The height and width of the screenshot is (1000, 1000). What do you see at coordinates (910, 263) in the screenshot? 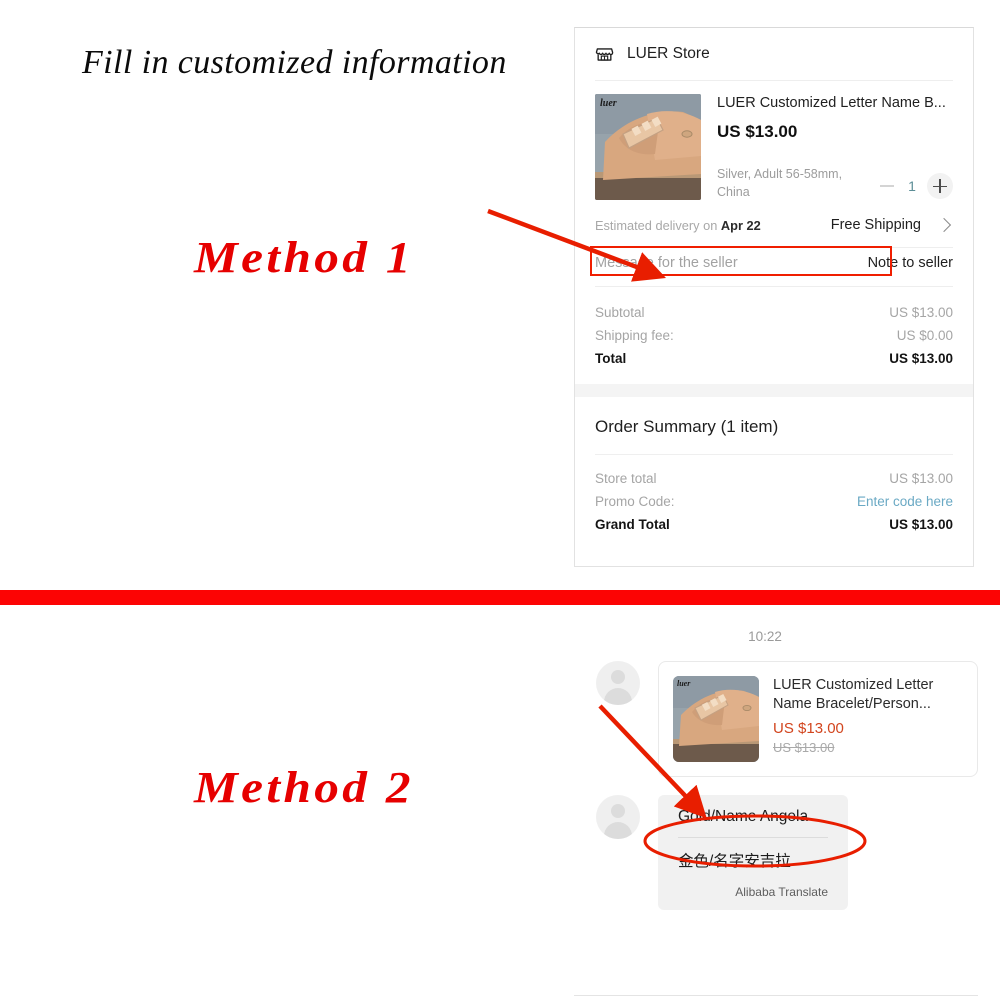
I see `note-to-seller-button: Note to seller` at bounding box center [910, 263].